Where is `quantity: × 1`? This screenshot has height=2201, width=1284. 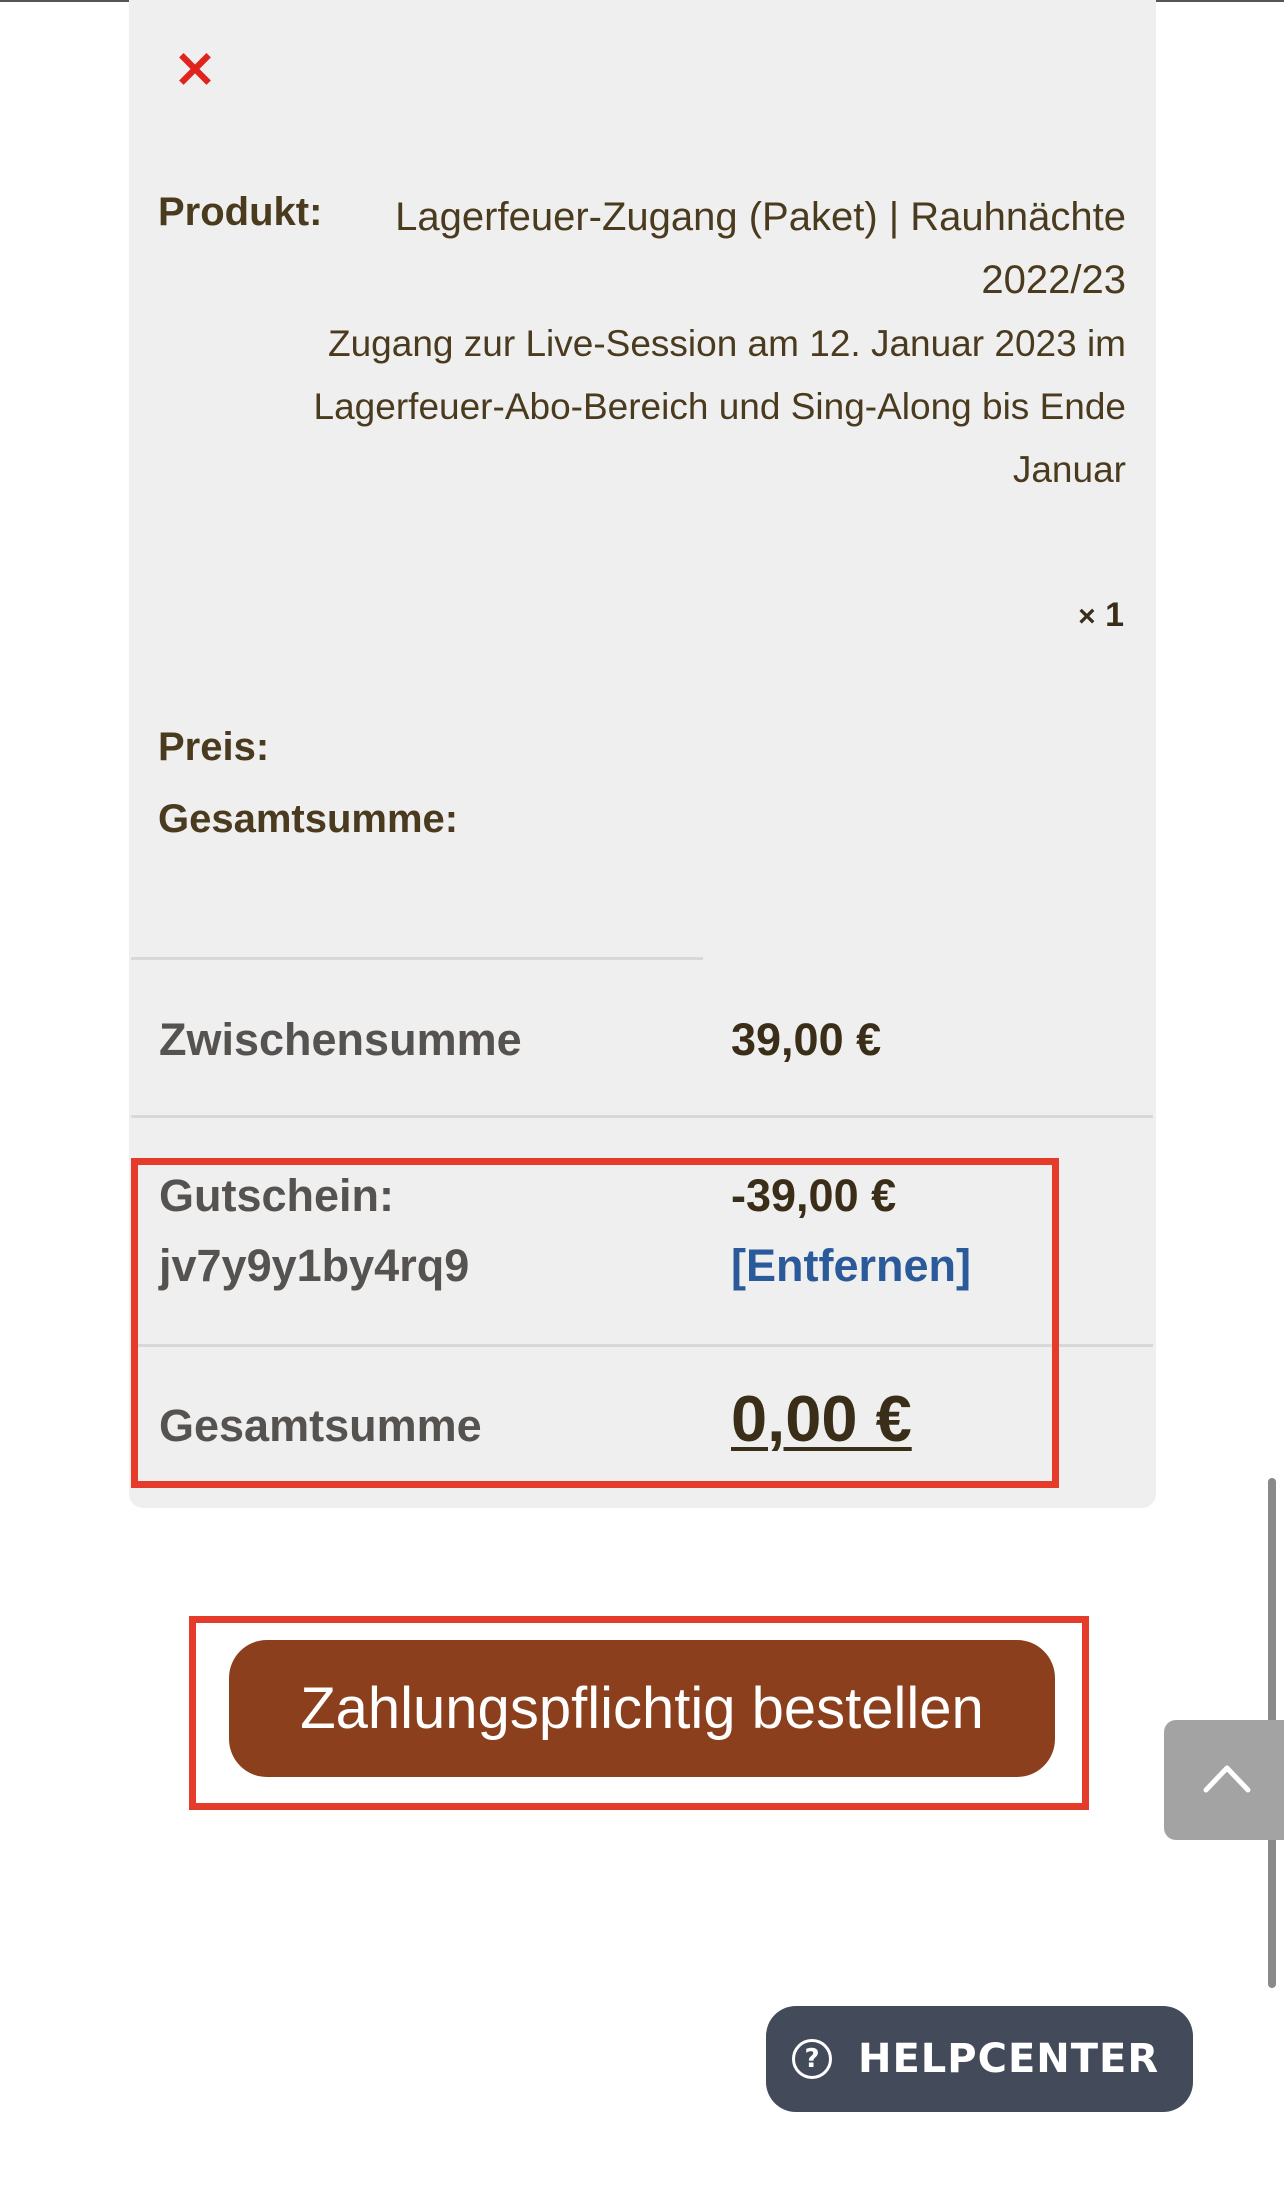 quantity: × 1 is located at coordinates (1101, 615).